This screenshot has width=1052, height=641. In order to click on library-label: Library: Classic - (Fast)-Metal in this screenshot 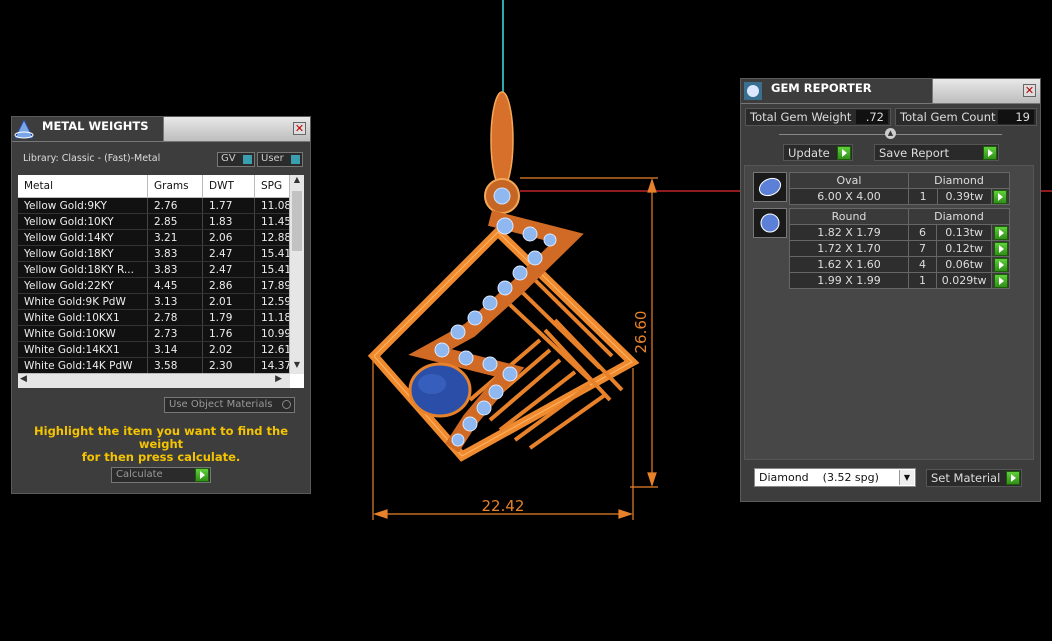, I will do `click(92, 158)`.